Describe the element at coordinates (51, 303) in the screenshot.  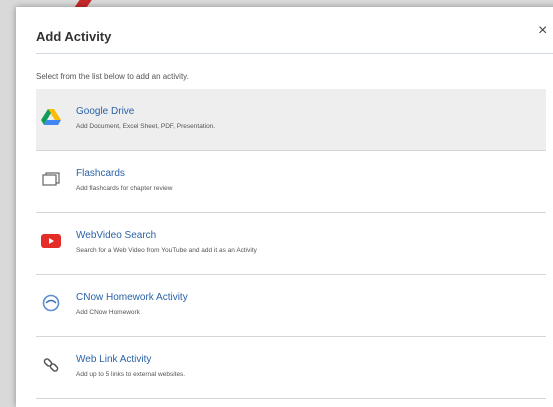
I see `cnow-icon` at that location.